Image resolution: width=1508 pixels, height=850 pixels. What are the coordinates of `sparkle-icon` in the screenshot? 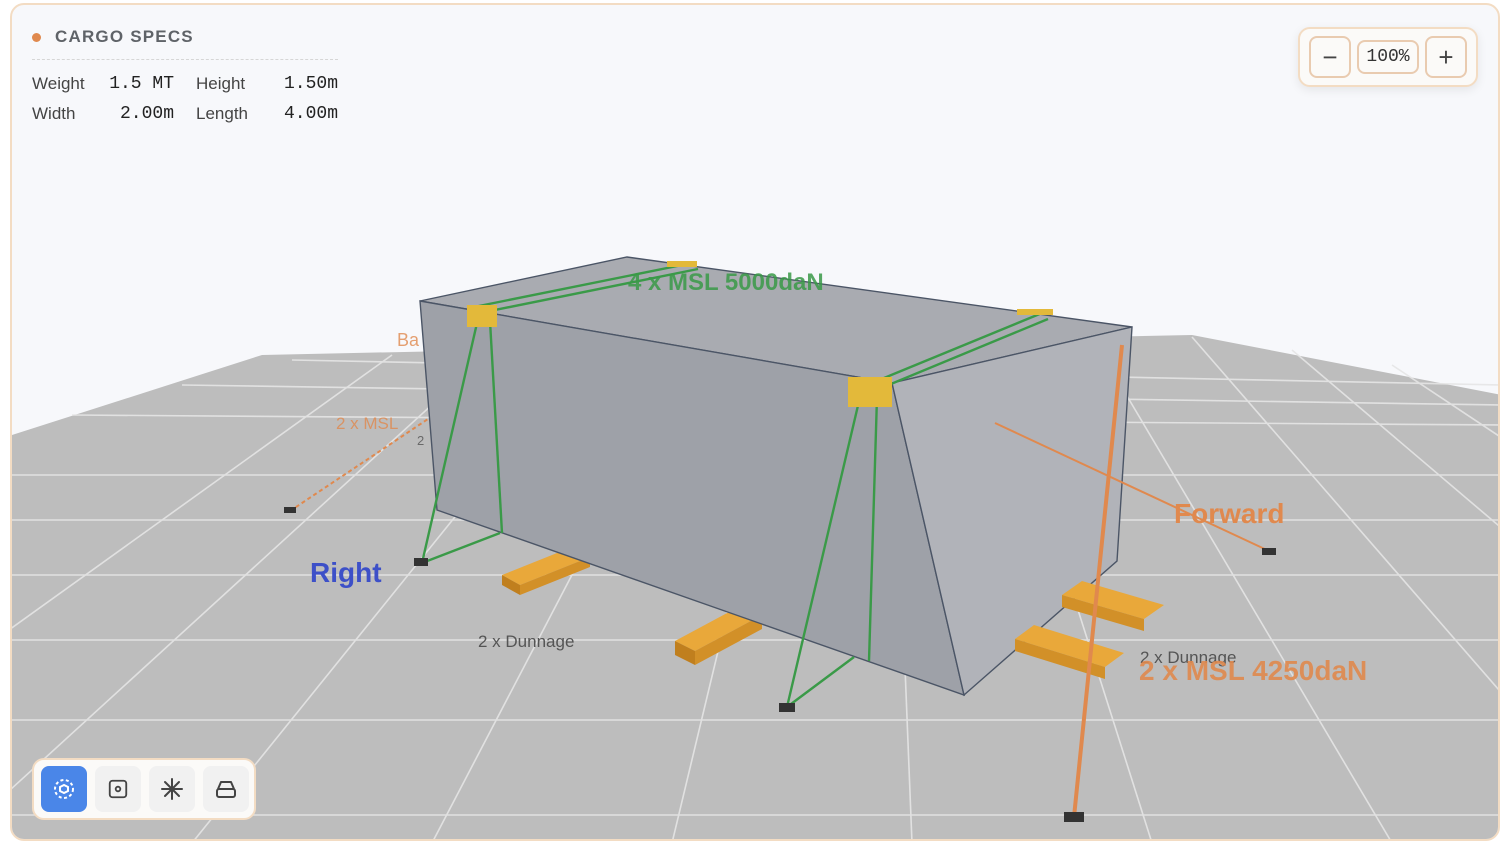 It's located at (172, 789).